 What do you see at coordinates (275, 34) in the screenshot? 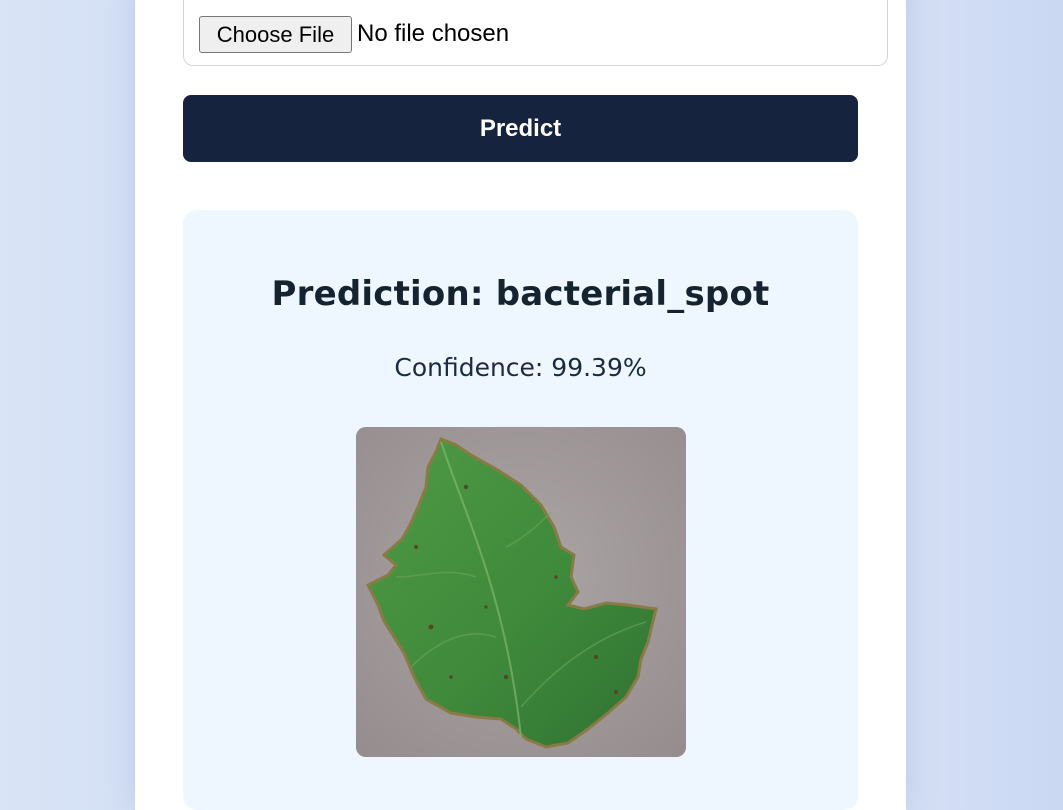
I see `choose-file-button: Choose File` at bounding box center [275, 34].